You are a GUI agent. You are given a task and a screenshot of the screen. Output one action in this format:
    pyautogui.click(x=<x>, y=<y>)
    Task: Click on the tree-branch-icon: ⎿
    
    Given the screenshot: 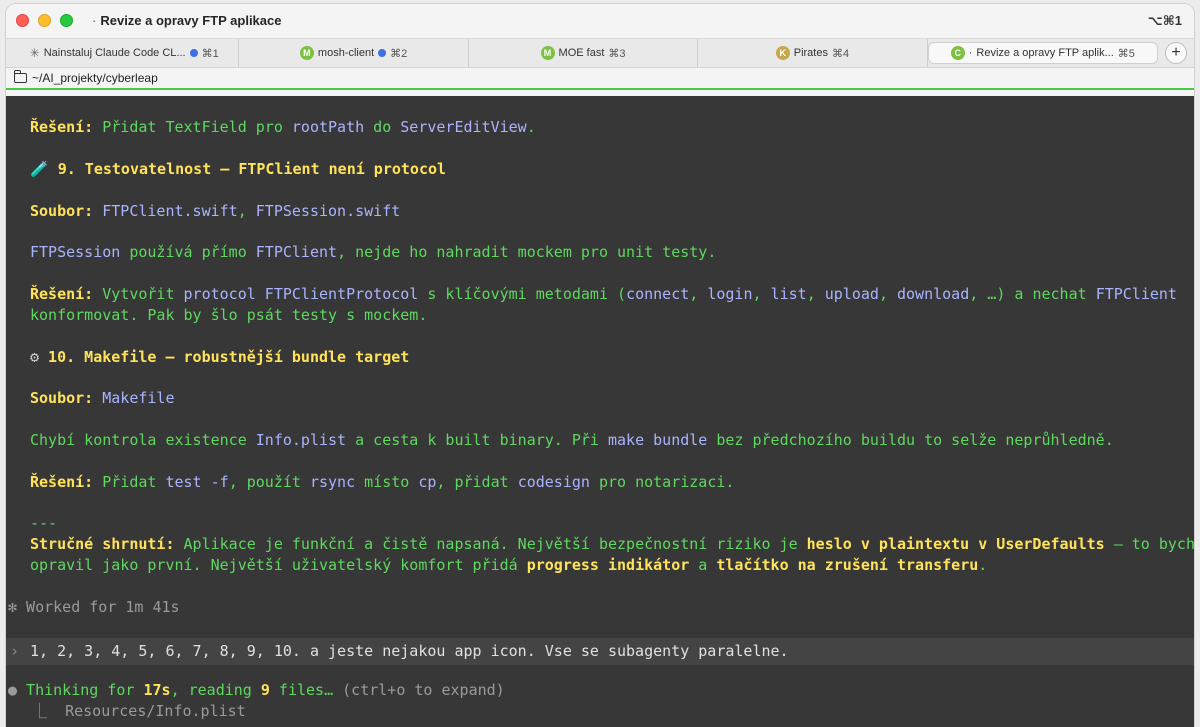 What is the action you would take?
    pyautogui.click(x=40, y=711)
    